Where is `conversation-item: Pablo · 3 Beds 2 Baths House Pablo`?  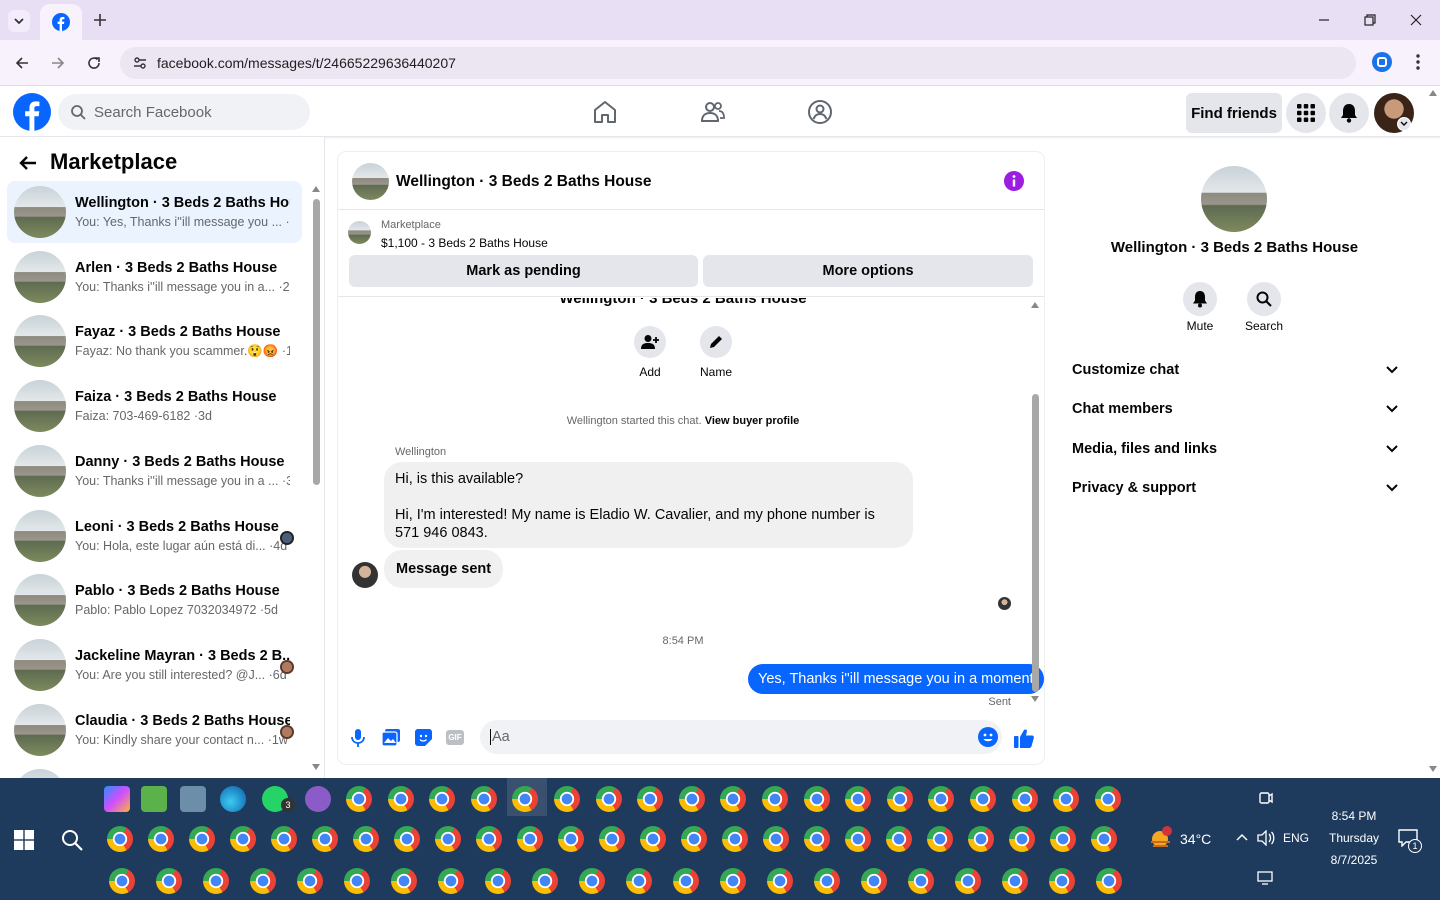 conversation-item: Pablo · 3 Beds 2 Baths House Pablo is located at coordinates (154, 600).